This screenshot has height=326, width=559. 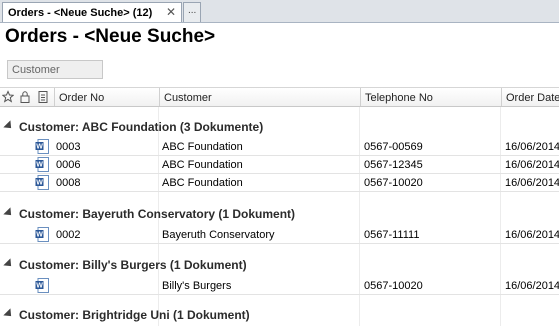 I want to click on lock-icon, so click(x=25, y=97).